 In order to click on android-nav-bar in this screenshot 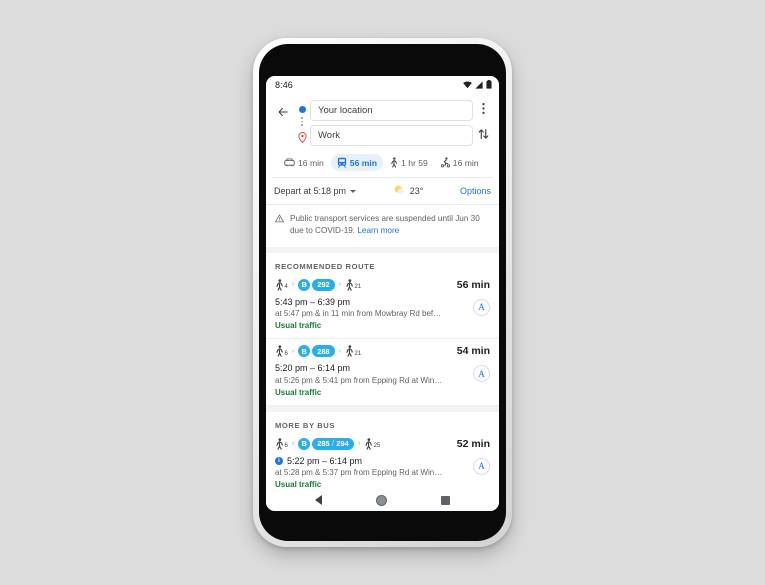, I will do `click(382, 500)`.